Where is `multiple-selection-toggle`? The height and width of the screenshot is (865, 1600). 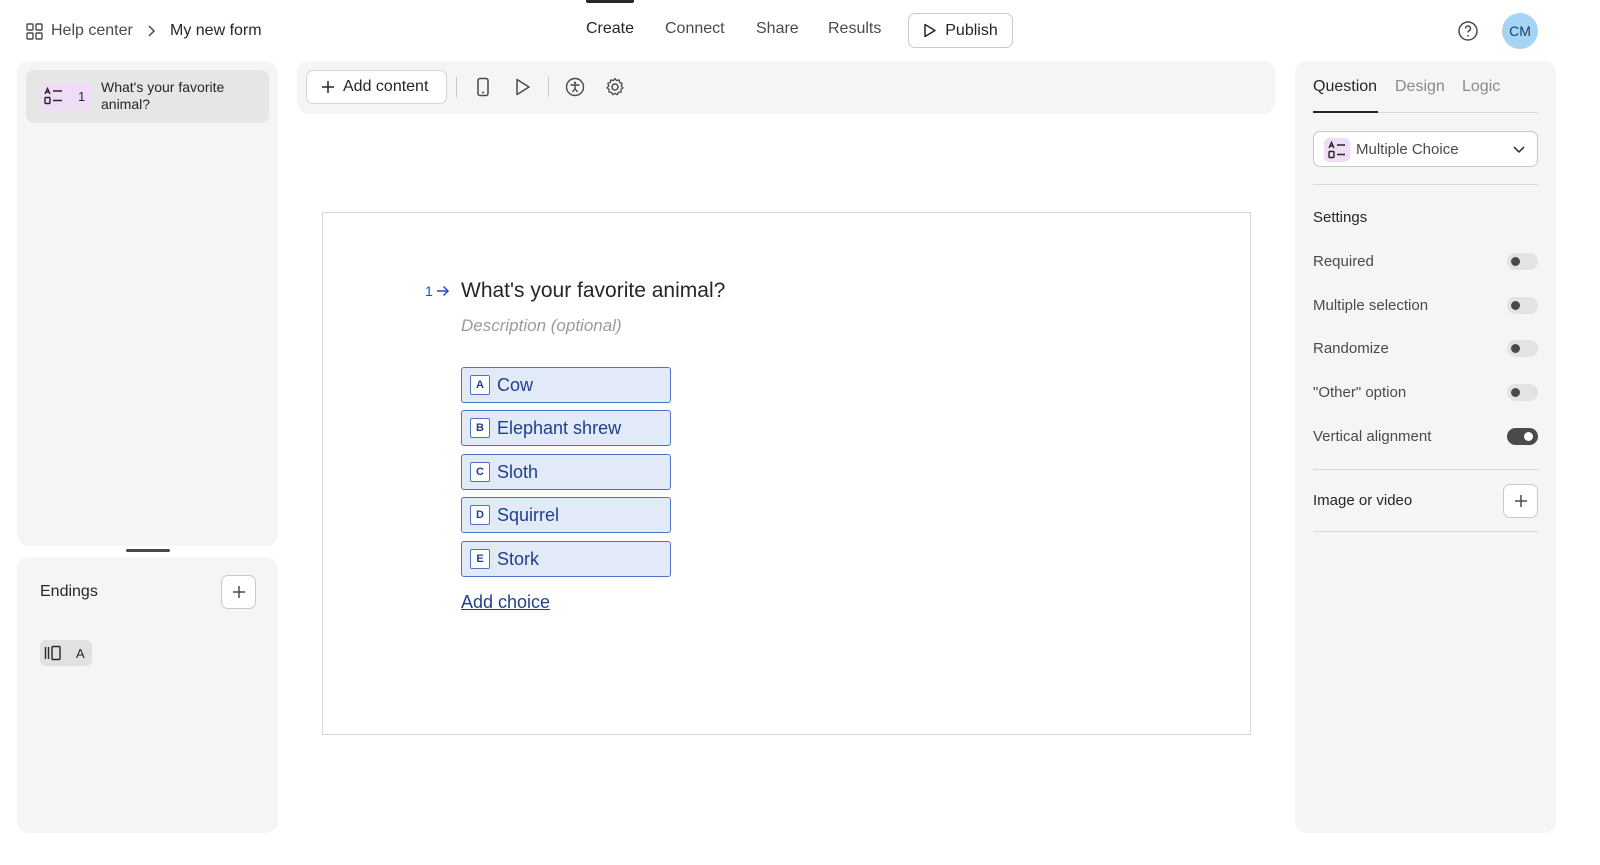 multiple-selection-toggle is located at coordinates (1522, 305).